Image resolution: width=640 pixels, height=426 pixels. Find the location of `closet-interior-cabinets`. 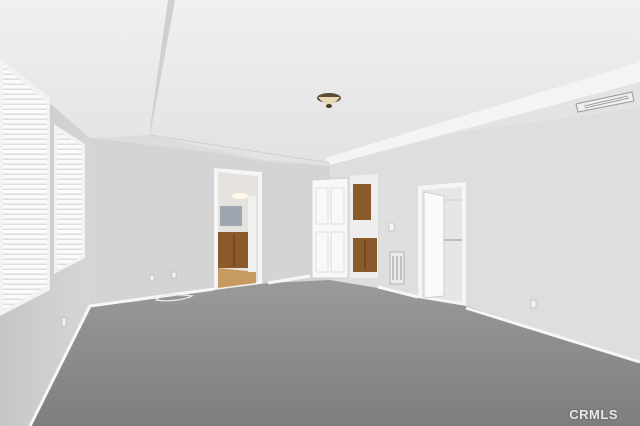

closet-interior-cabinets is located at coordinates (364, 226).